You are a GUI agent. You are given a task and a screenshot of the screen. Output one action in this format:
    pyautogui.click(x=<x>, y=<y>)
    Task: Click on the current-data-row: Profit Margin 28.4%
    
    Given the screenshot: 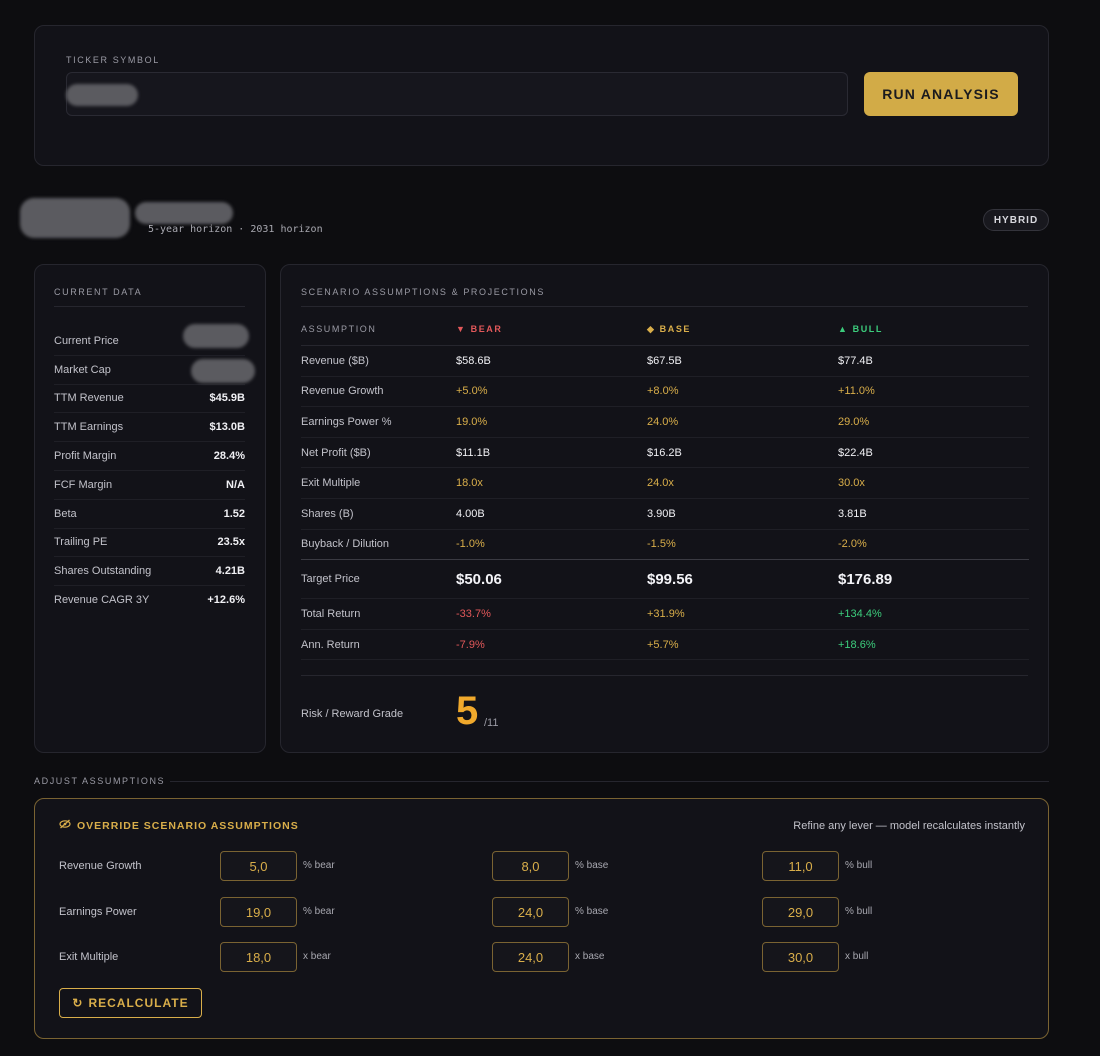 What is the action you would take?
    pyautogui.click(x=149, y=456)
    